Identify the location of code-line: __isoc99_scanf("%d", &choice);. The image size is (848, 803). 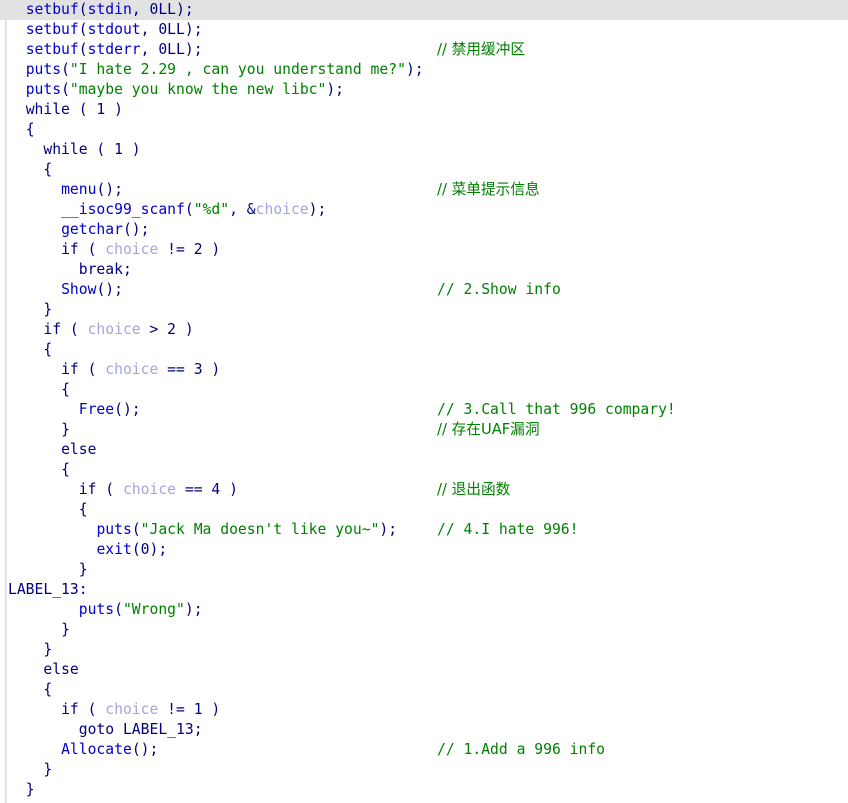
(424, 210).